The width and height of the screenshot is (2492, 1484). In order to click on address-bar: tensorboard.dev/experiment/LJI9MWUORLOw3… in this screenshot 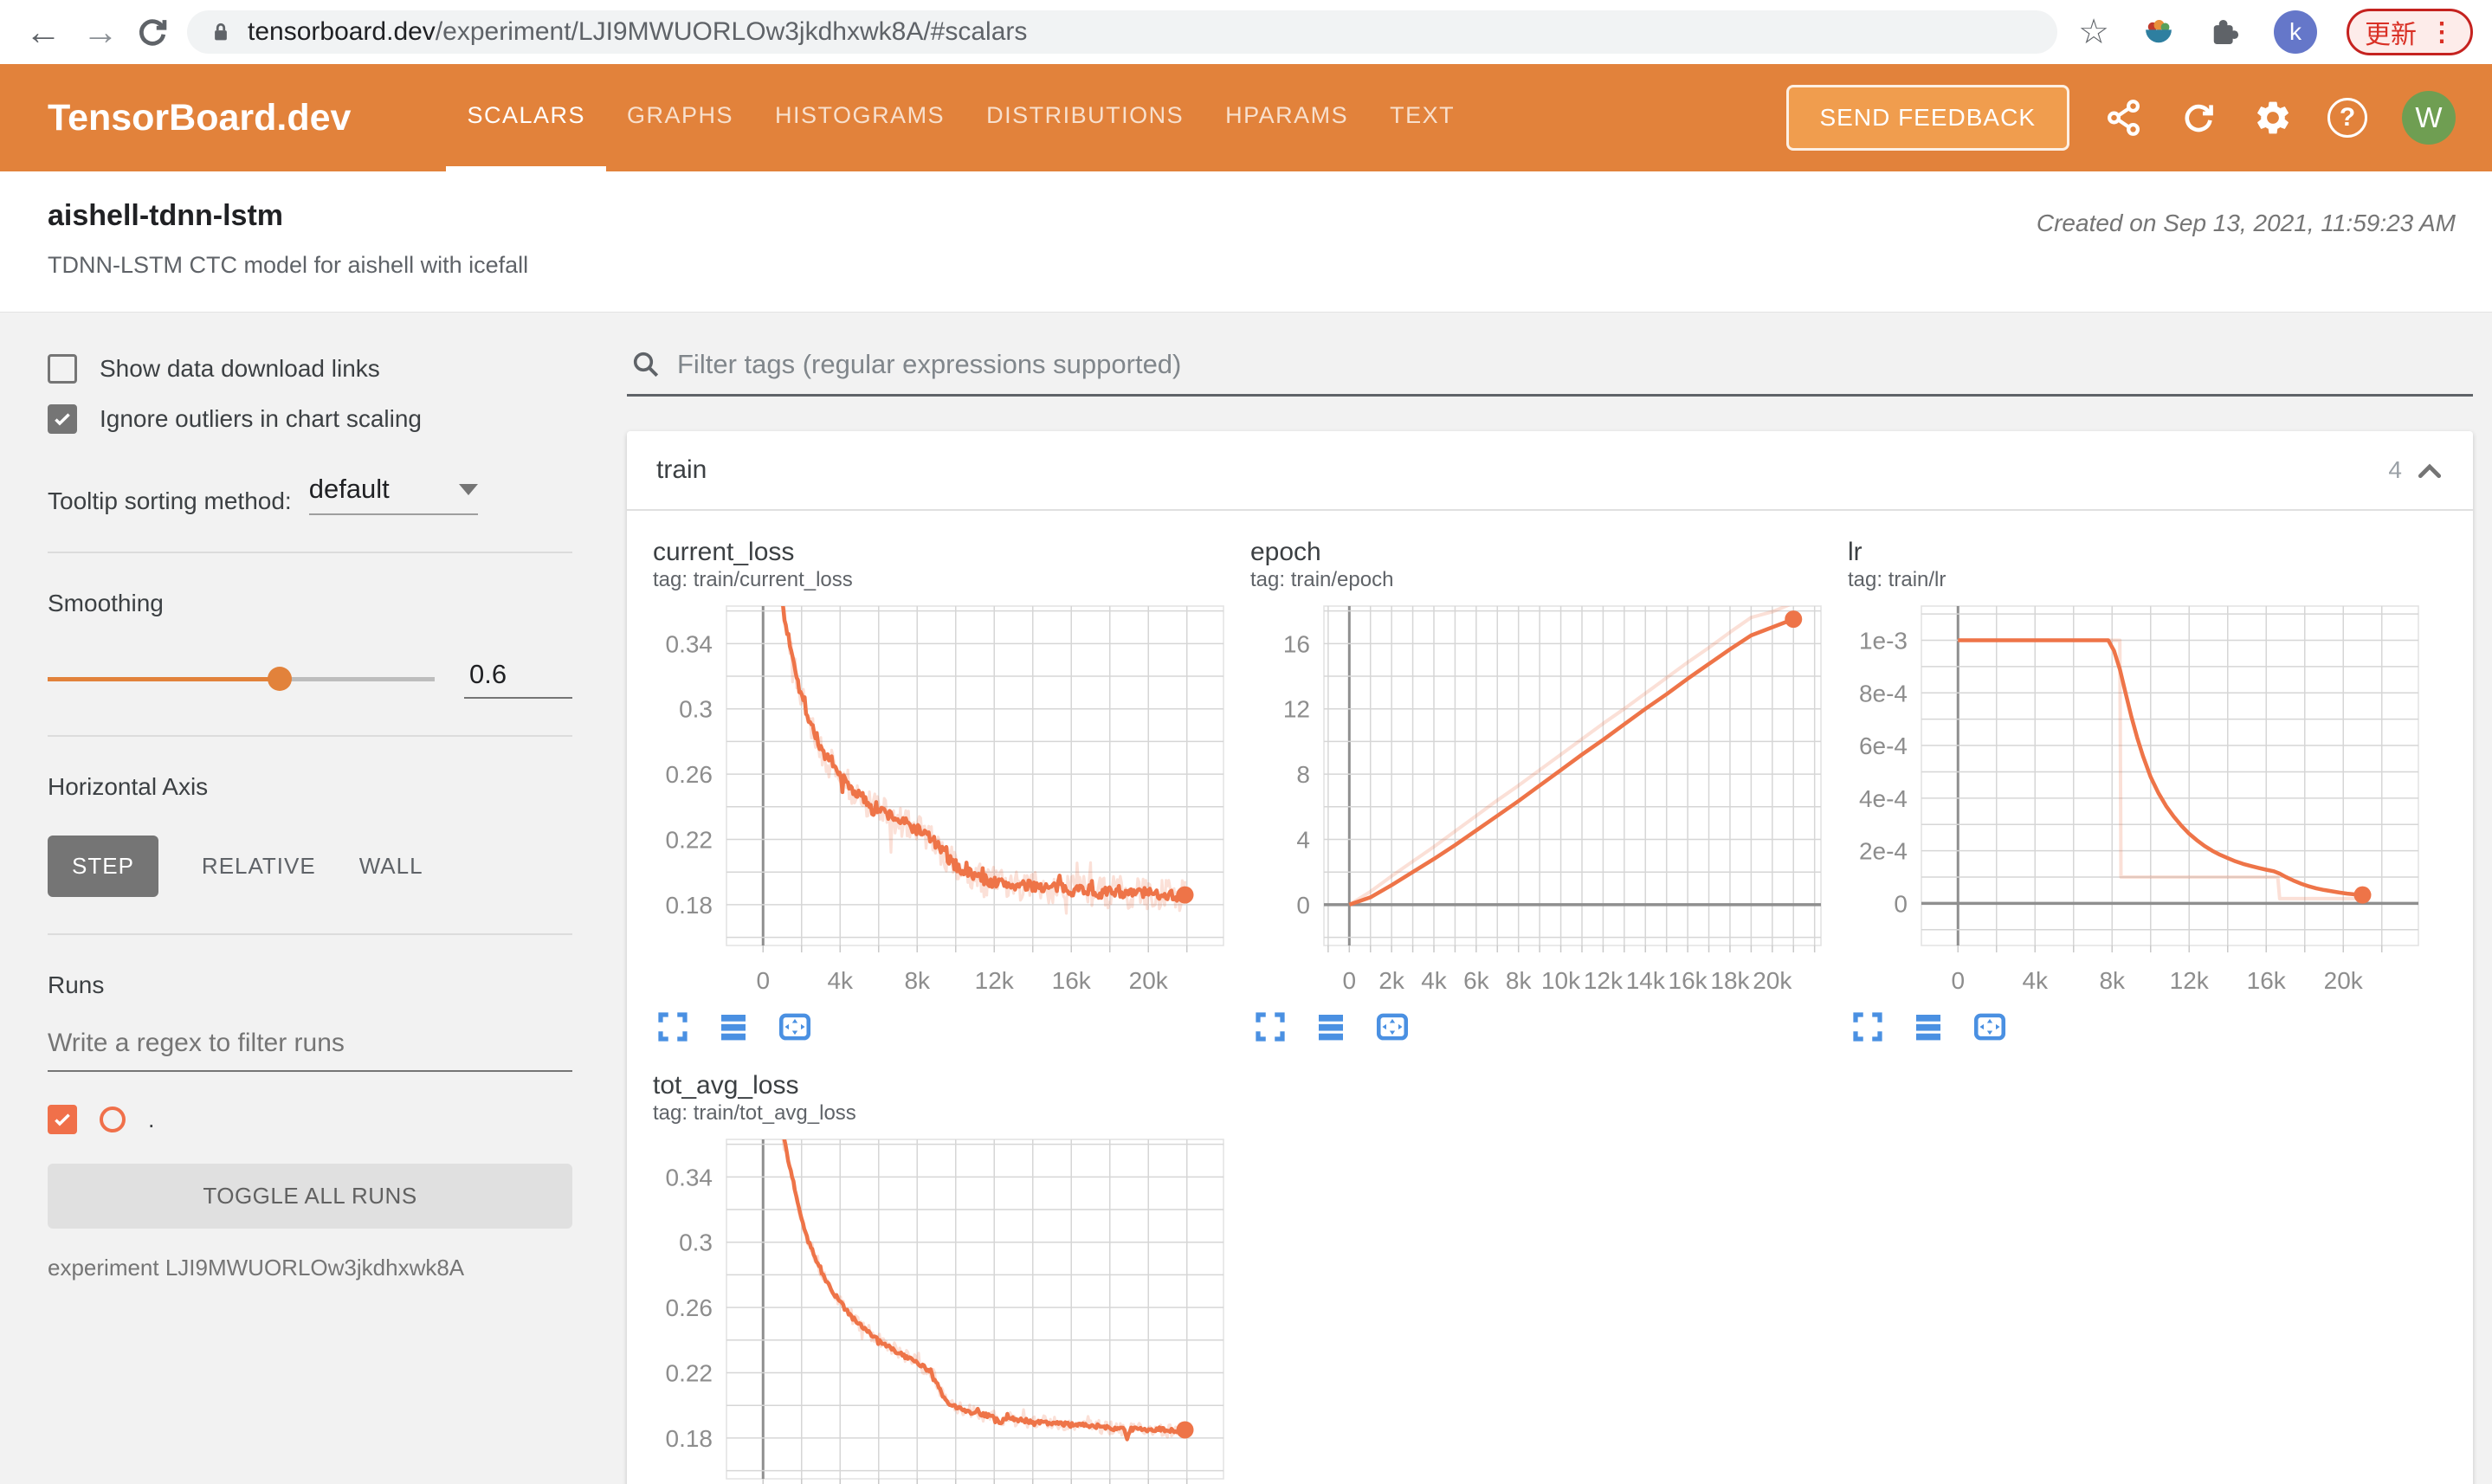, I will do `click(1122, 32)`.